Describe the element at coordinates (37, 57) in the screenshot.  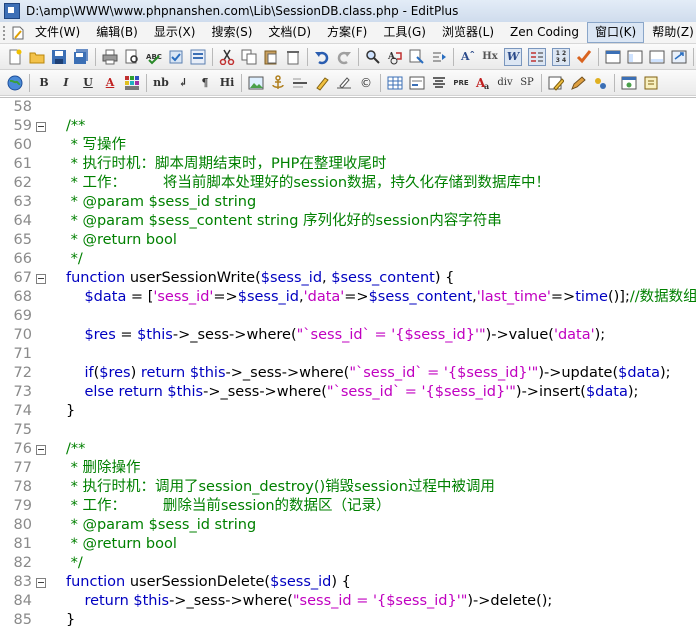
I see `open-folder-icon` at that location.